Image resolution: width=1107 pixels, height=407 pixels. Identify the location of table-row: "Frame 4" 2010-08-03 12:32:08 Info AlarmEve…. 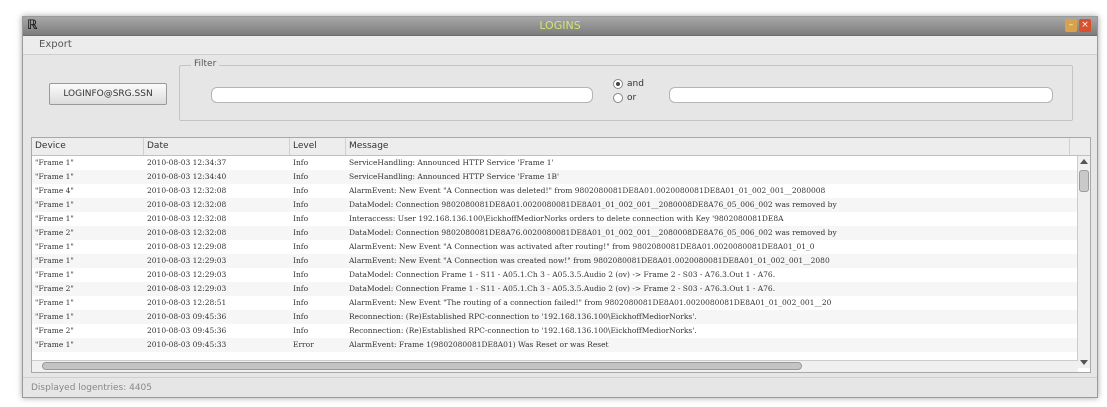
(561, 191).